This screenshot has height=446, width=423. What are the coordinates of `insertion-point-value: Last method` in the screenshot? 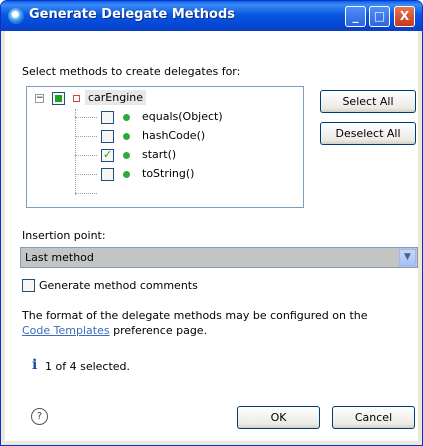 It's located at (59, 257).